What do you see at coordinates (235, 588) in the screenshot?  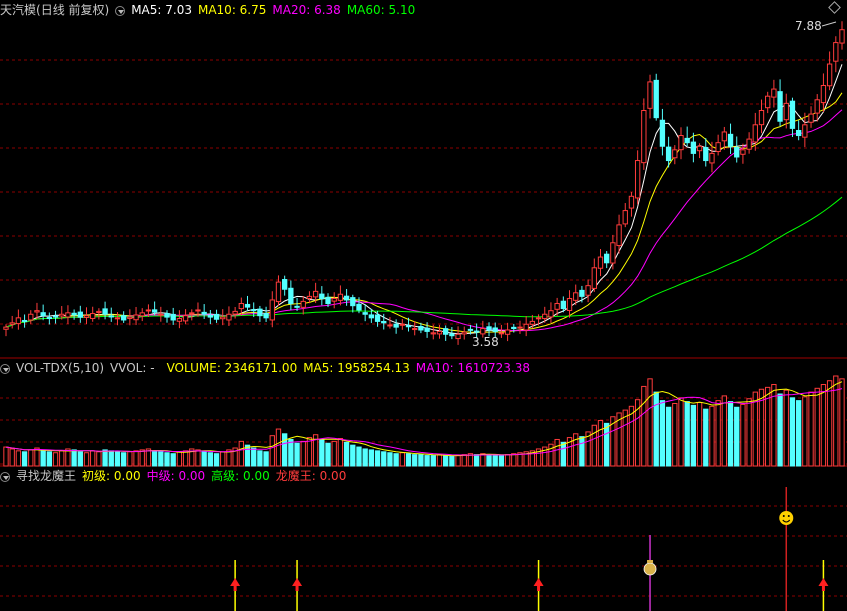 I see `arrow-shaft` at bounding box center [235, 588].